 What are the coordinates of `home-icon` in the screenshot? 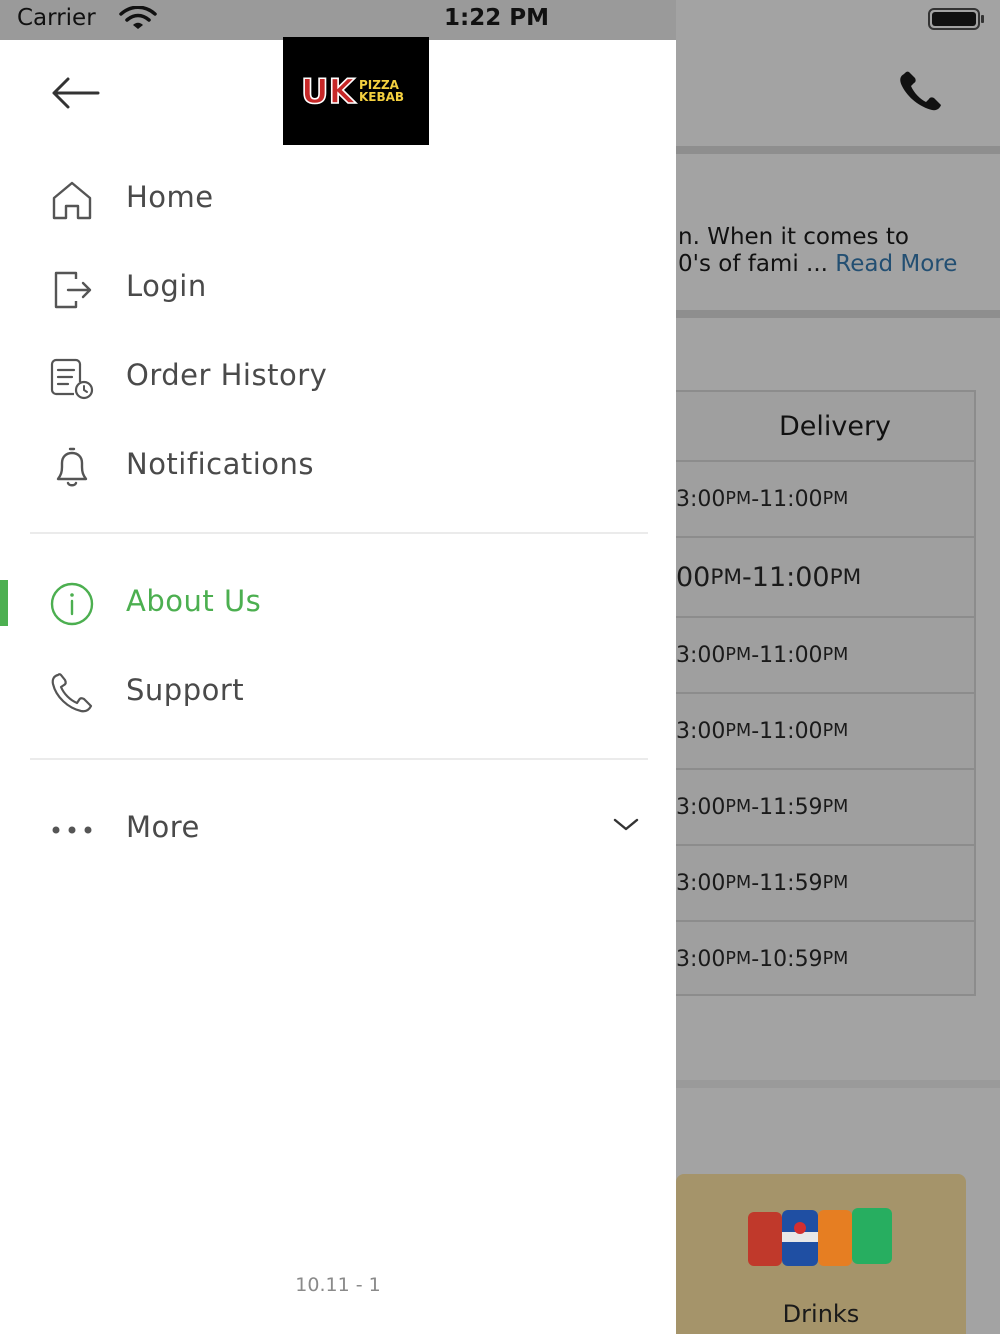 It's located at (72, 200).